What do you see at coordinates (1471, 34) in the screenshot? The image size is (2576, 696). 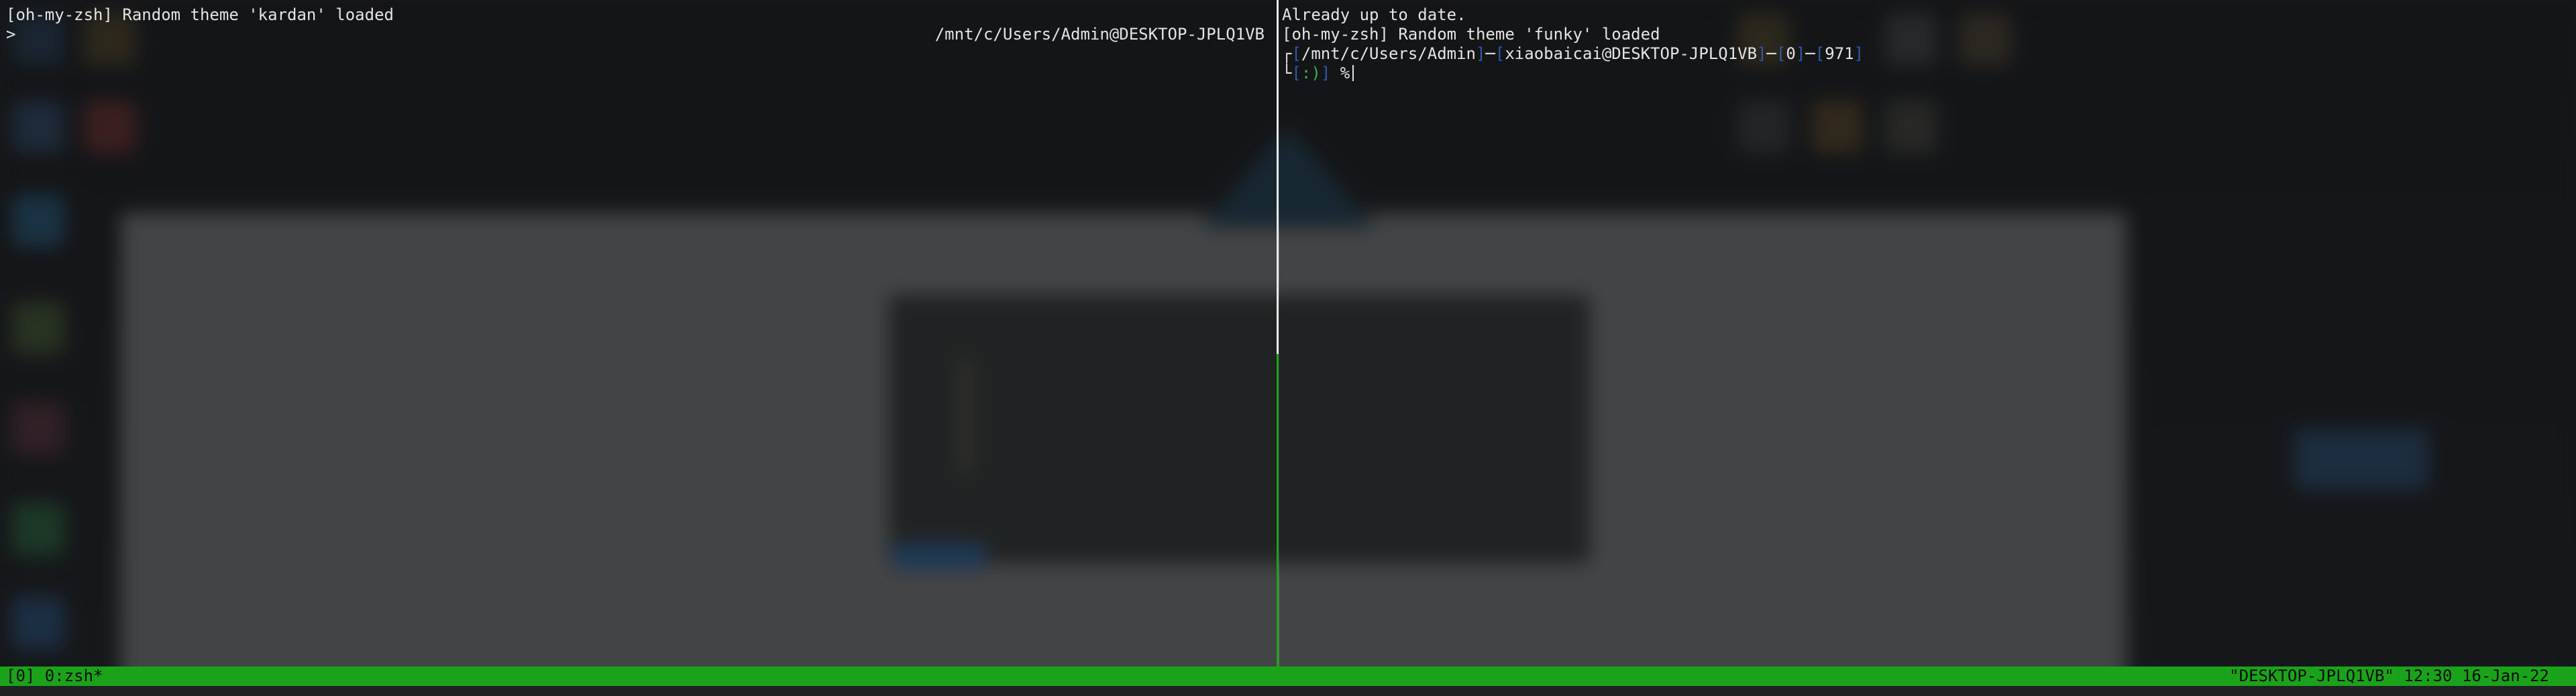 I see `theme-loaded-message: [oh-my-zsh] Random theme 'funky' loaded` at bounding box center [1471, 34].